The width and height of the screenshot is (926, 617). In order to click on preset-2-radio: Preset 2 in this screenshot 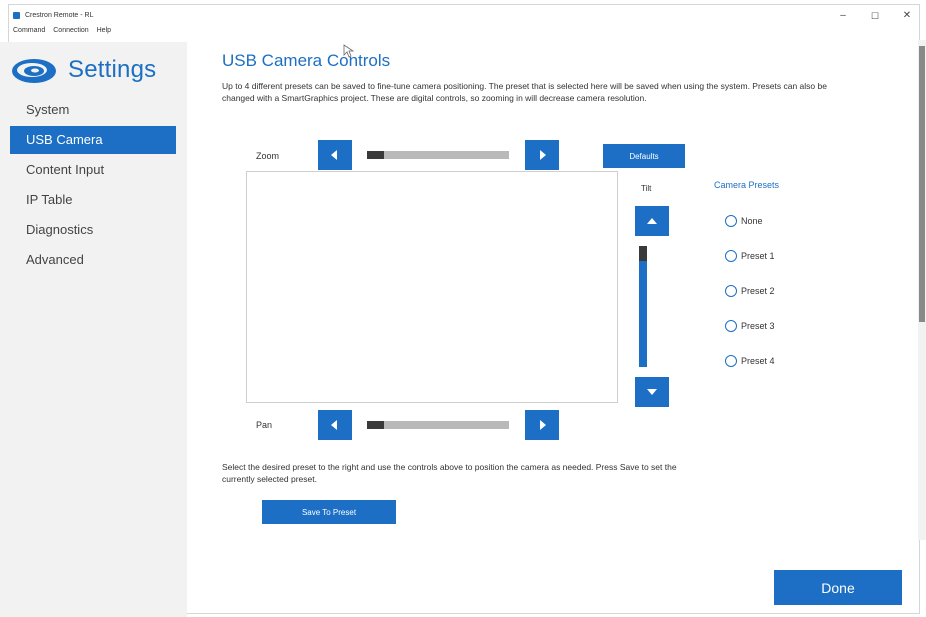, I will do `click(750, 291)`.